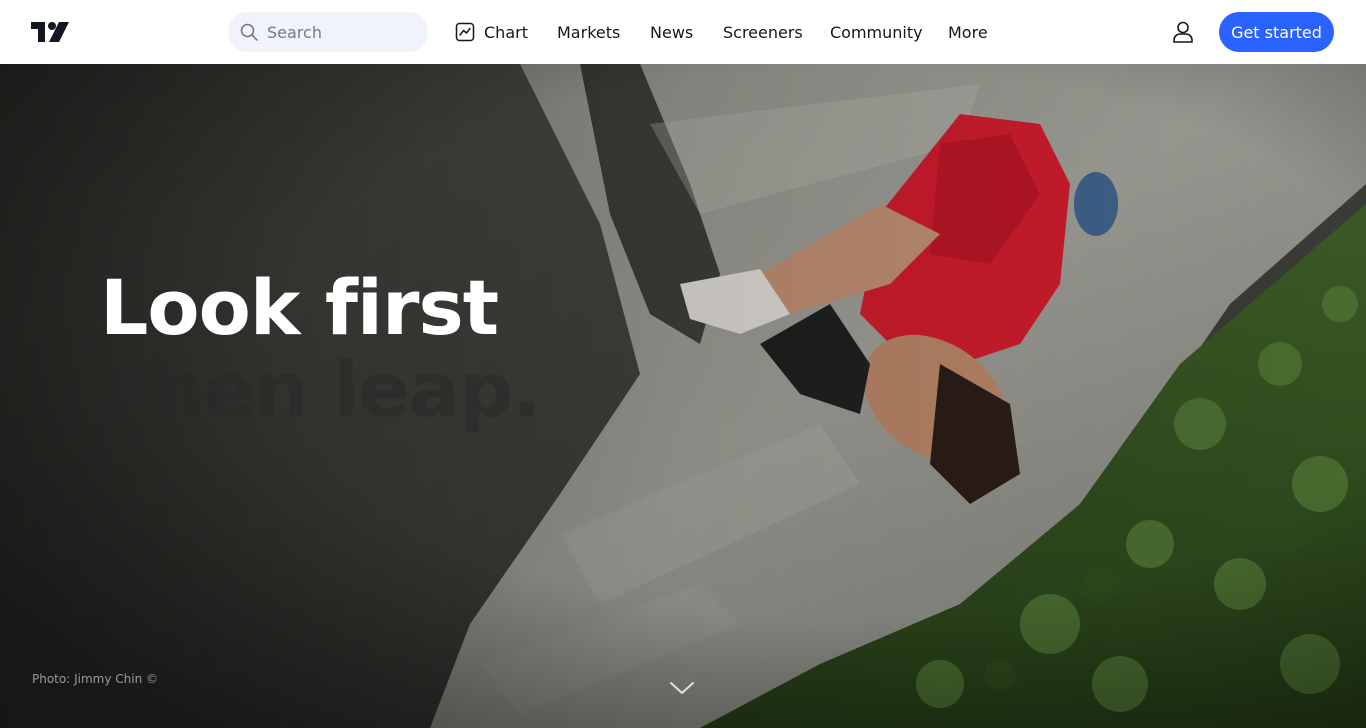 The height and width of the screenshot is (728, 1366). What do you see at coordinates (1276, 32) in the screenshot?
I see `get-started-button: Get started` at bounding box center [1276, 32].